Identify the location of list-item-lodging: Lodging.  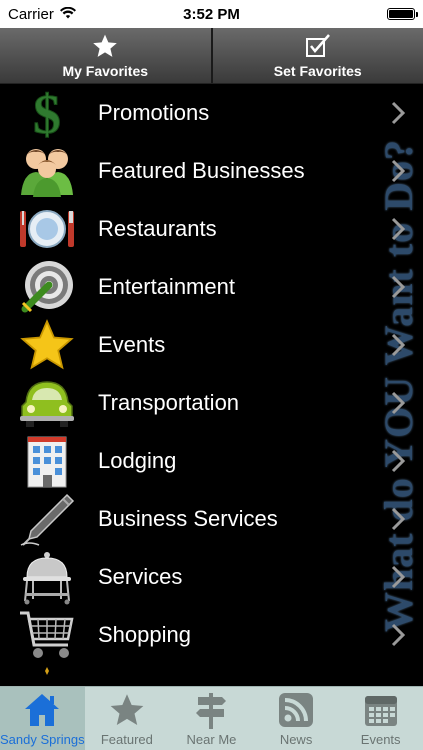
(211, 461).